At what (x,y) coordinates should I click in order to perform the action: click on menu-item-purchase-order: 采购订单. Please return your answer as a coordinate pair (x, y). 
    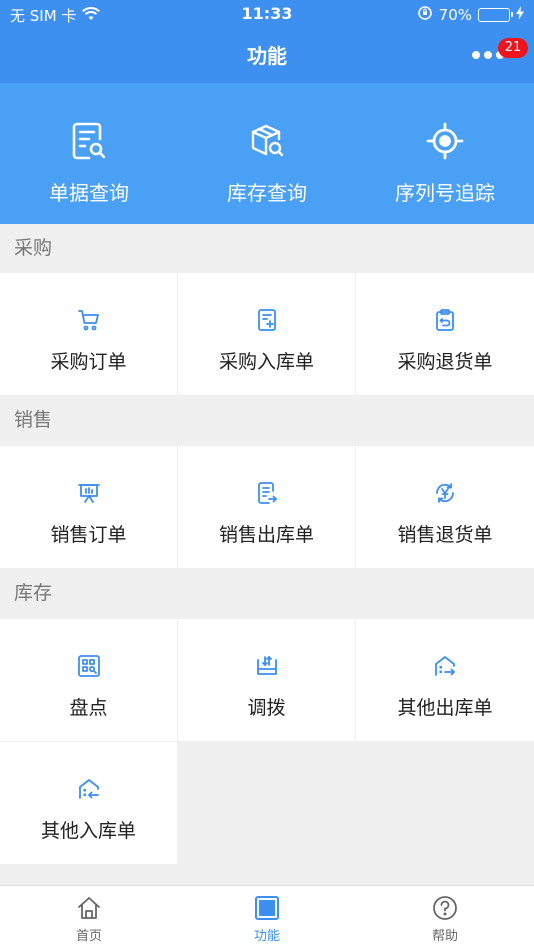
    Looking at the image, I should click on (88, 334).